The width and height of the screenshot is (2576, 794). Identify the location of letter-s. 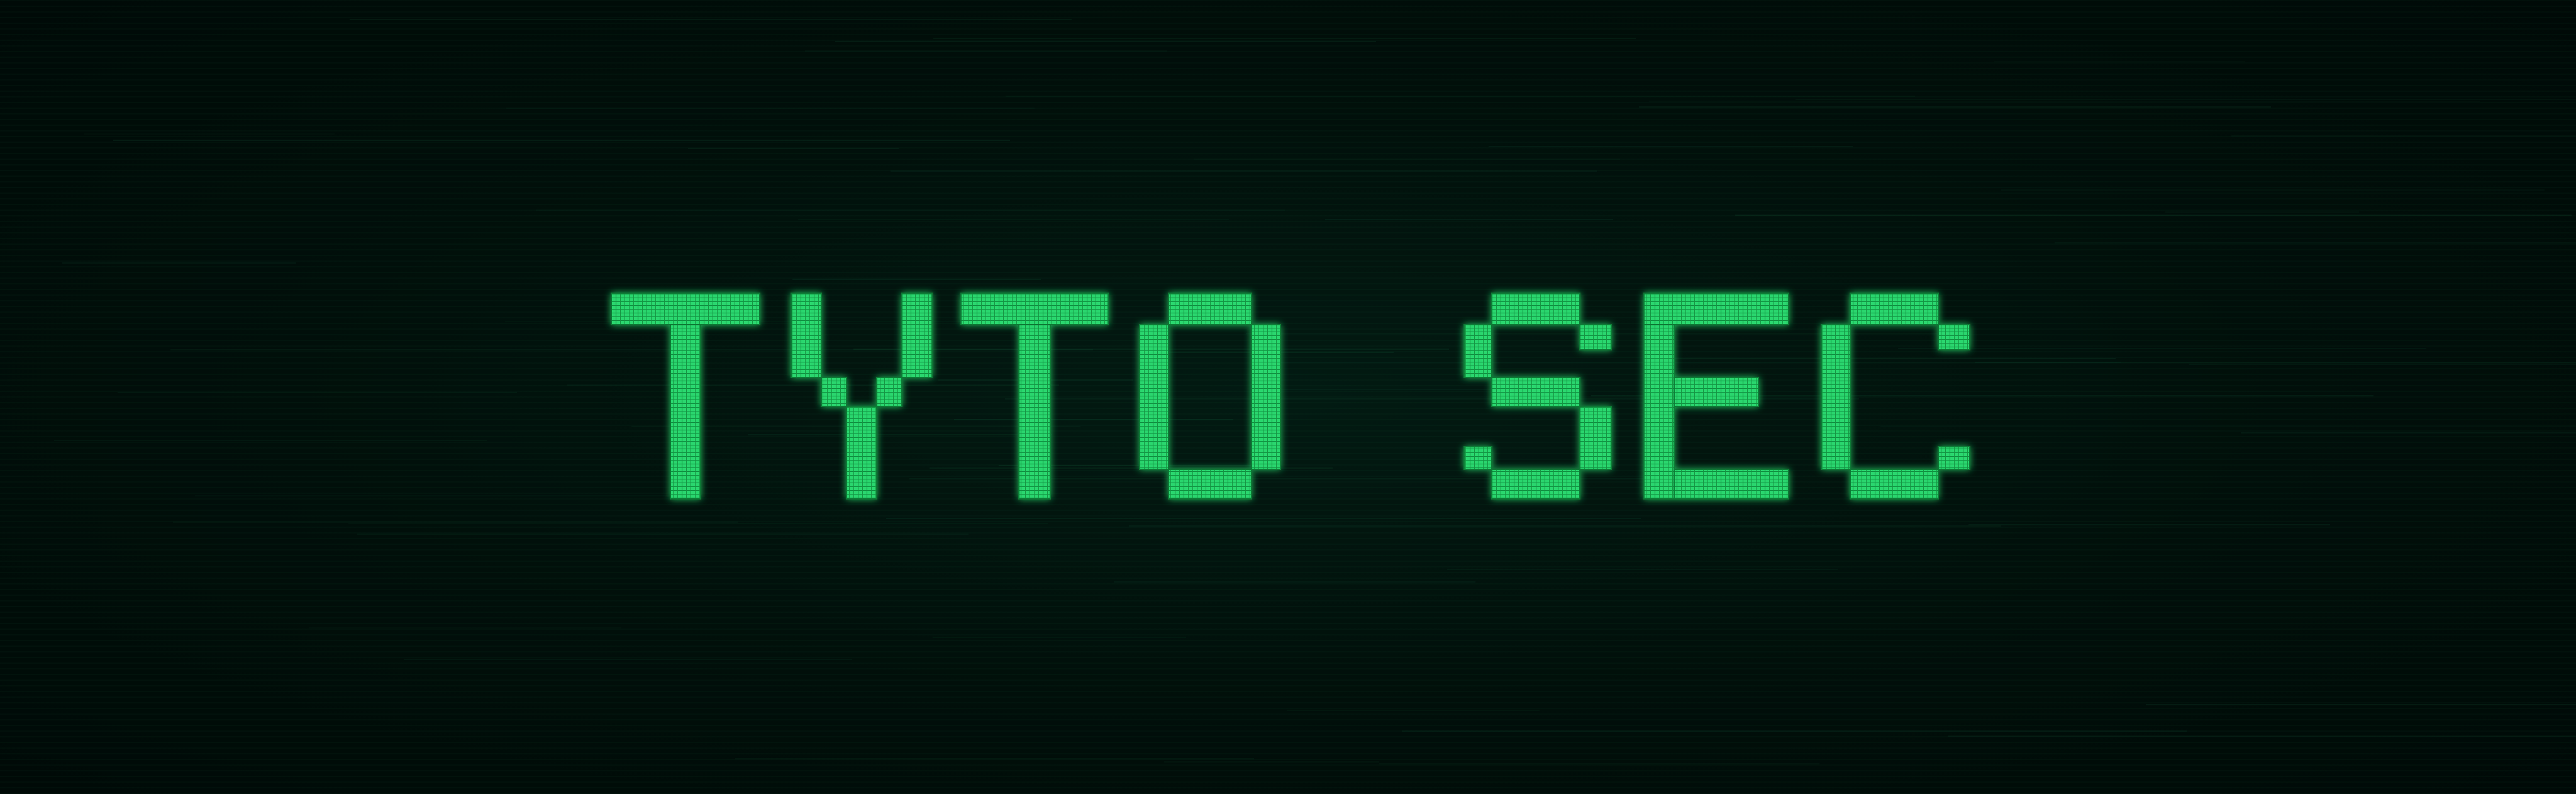
(1537, 396).